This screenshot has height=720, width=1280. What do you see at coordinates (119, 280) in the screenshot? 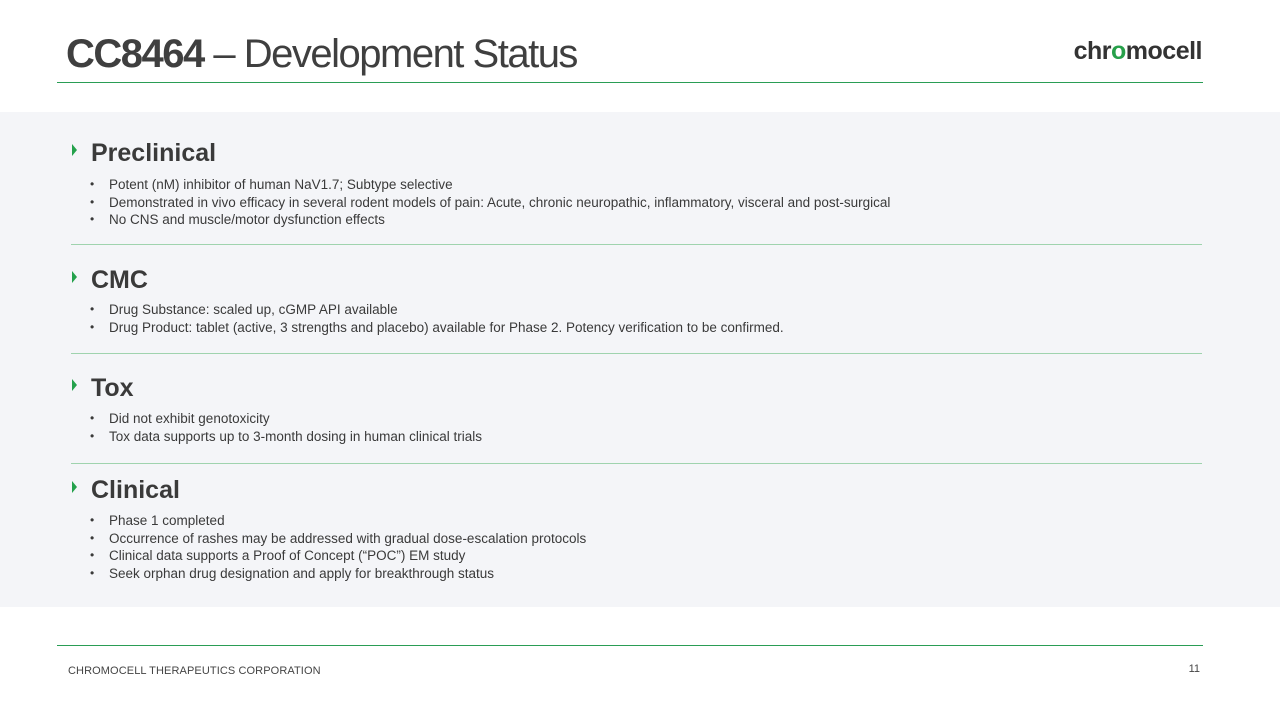
I see `section-title: CMC` at bounding box center [119, 280].